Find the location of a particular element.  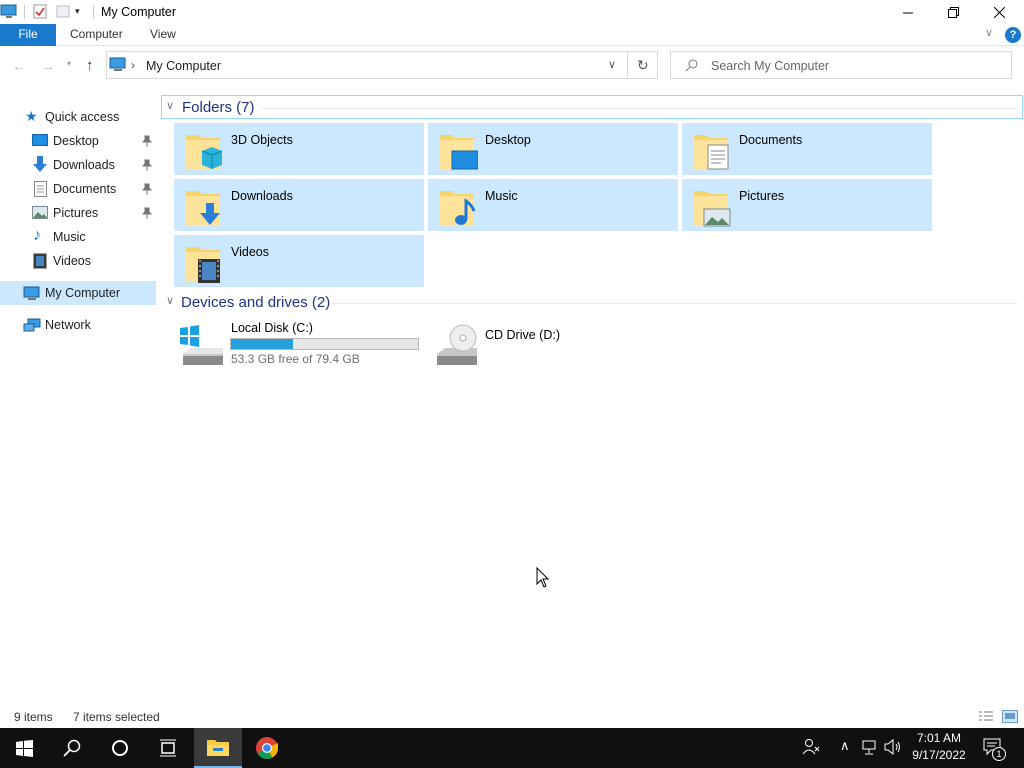

nav-item-music: ♪ Music is located at coordinates (78, 237).